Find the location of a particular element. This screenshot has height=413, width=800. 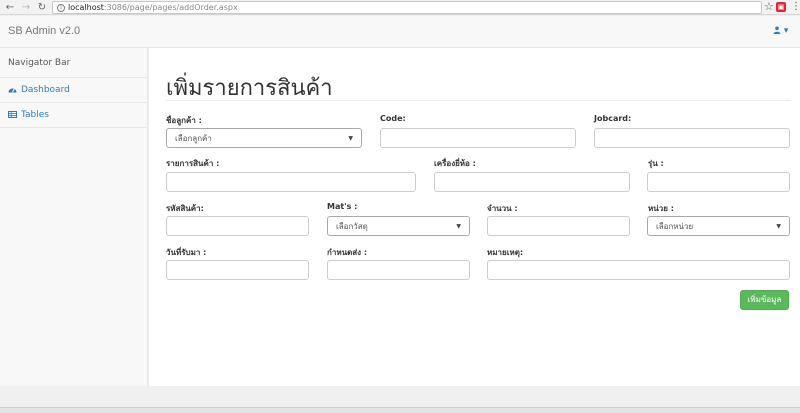

reload-button: ↻ is located at coordinates (42, 7).